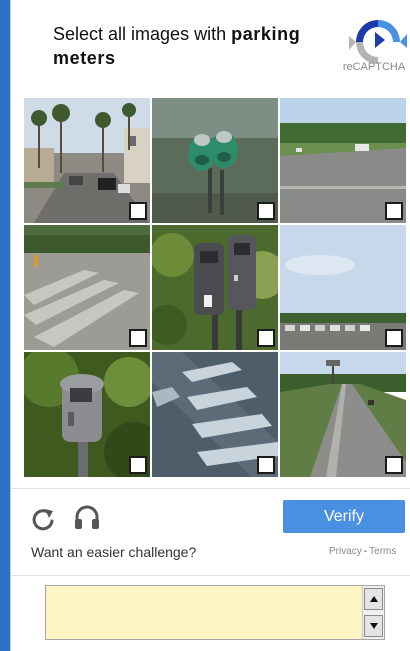 The image size is (410, 651). I want to click on scroll-down-button, so click(373, 626).